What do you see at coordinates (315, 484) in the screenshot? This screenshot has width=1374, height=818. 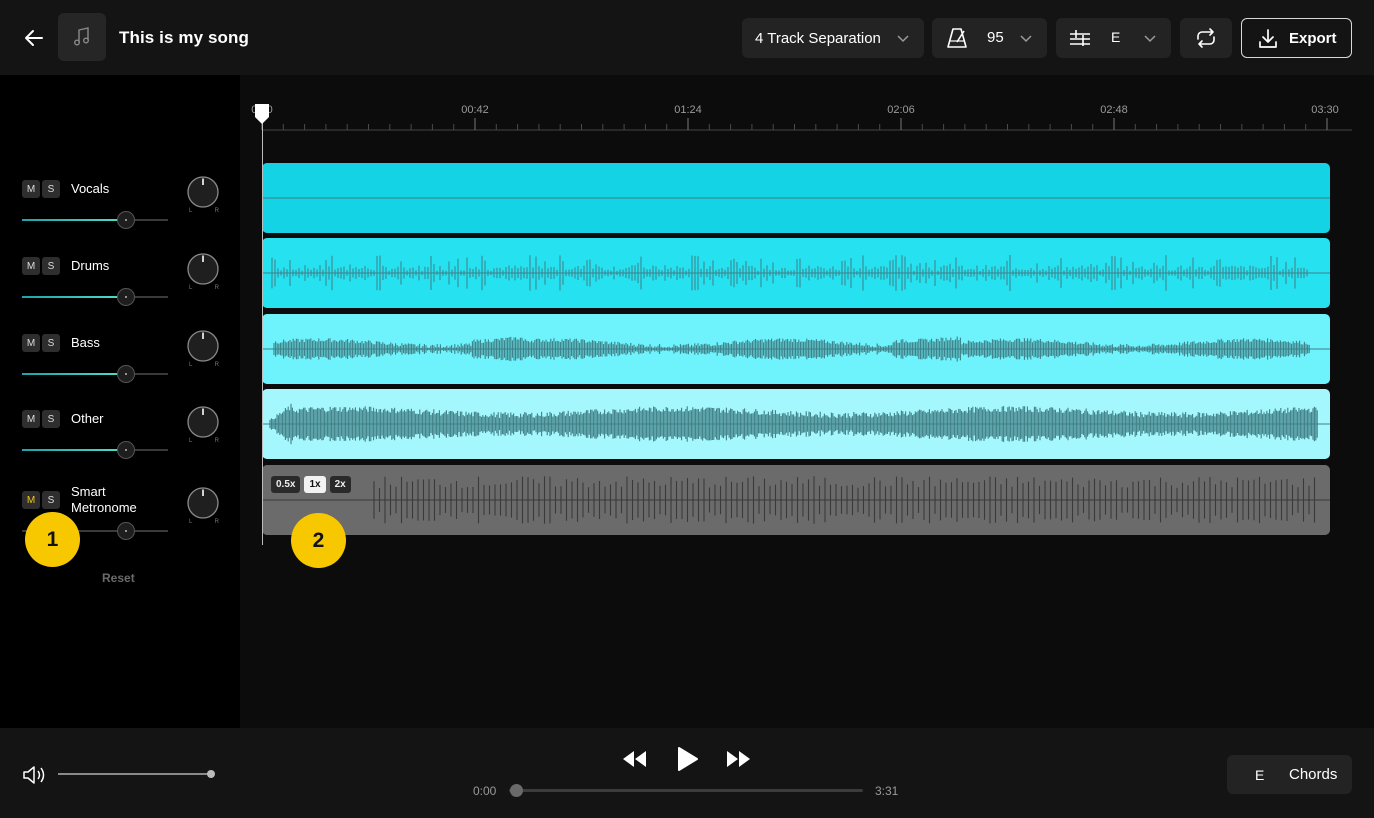 I see `metronome-speed-button: 1x` at bounding box center [315, 484].